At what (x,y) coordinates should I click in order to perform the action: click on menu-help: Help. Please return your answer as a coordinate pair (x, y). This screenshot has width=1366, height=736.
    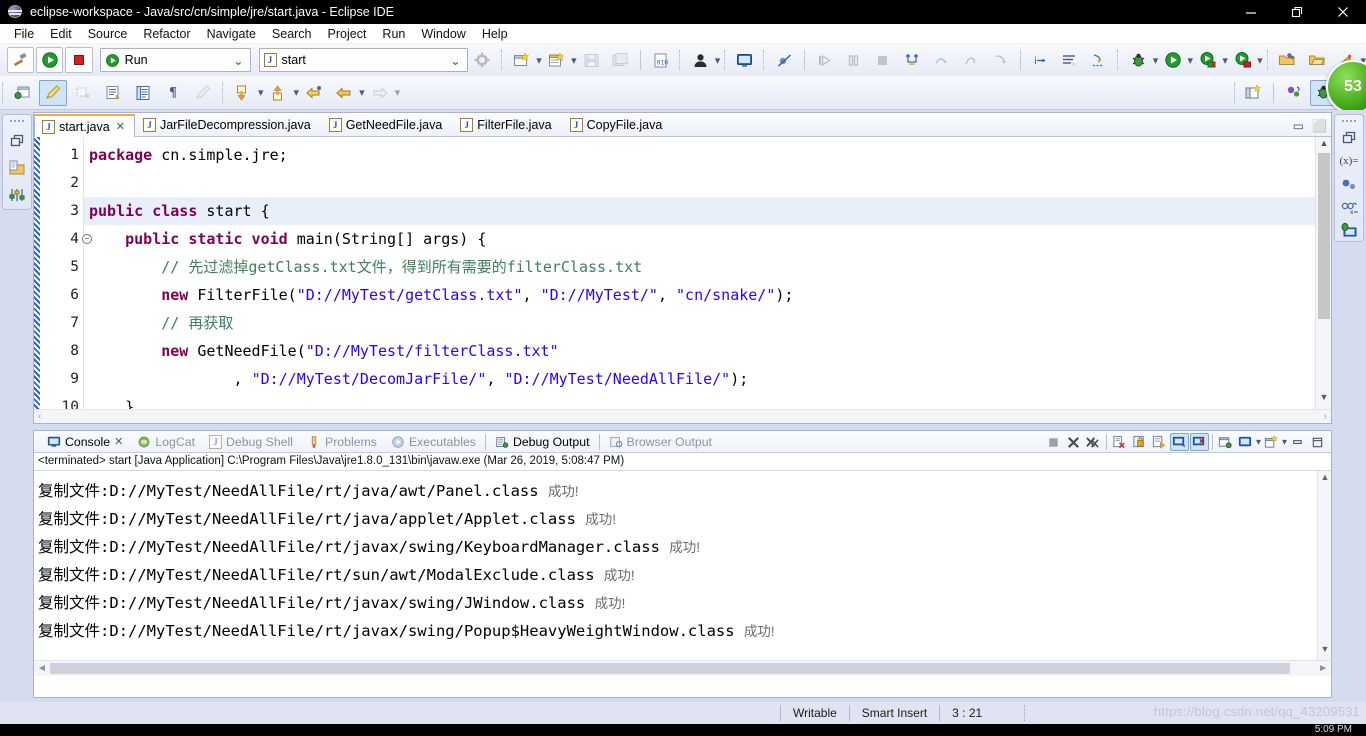
    Looking at the image, I should click on (495, 34).